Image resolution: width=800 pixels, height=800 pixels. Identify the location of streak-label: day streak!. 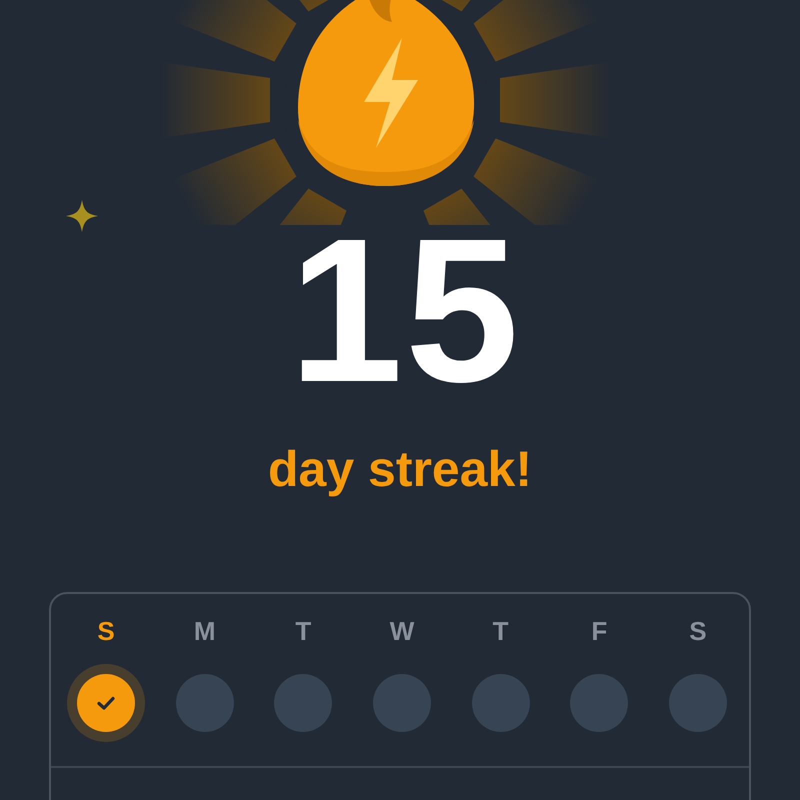
(400, 469).